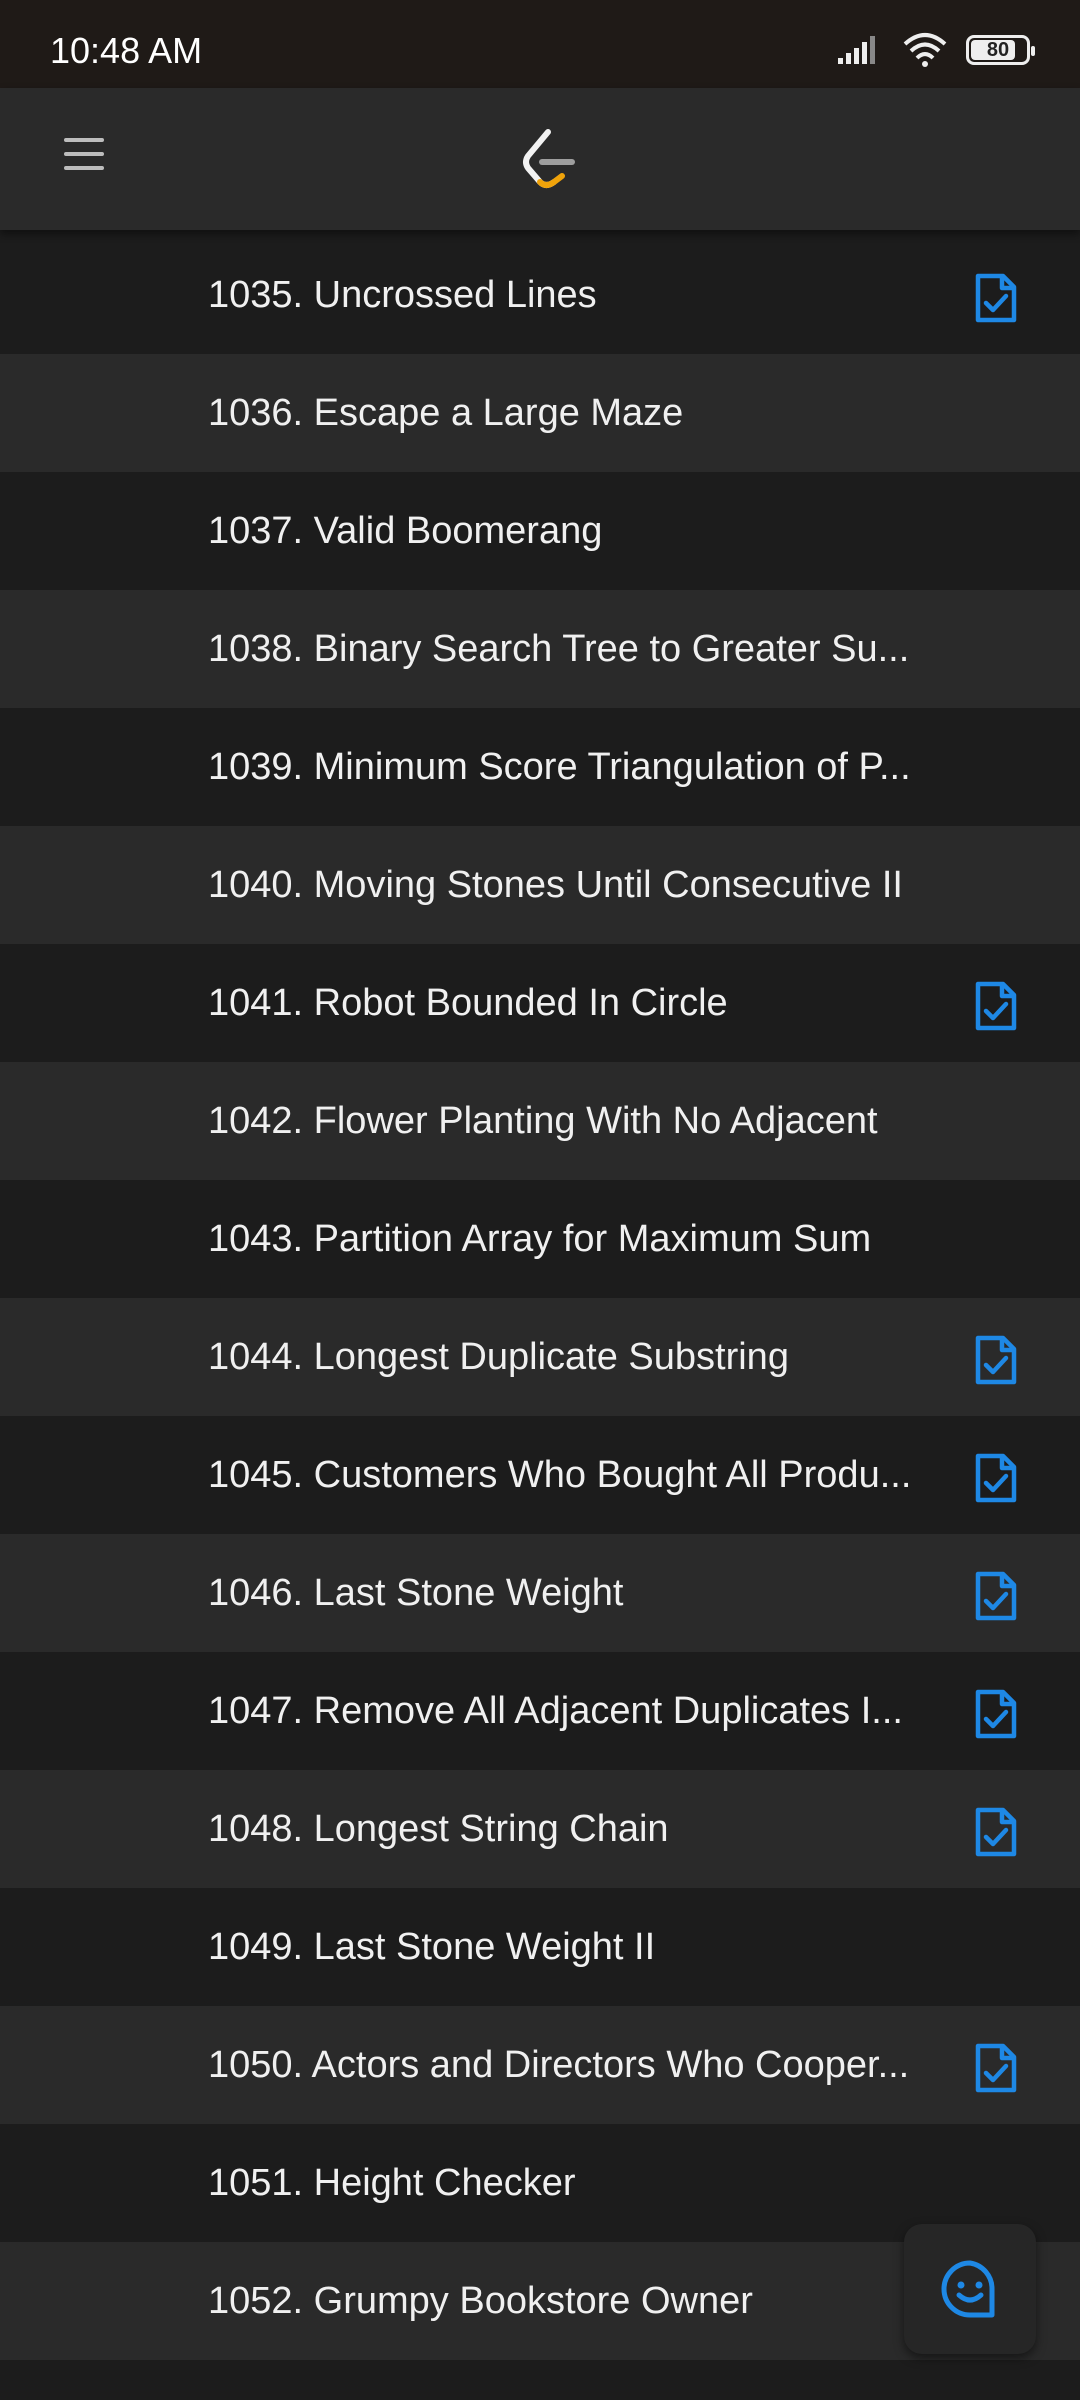 The height and width of the screenshot is (2400, 1080). Describe the element at coordinates (405, 530) in the screenshot. I see `problem-title: 1037. Valid Boomerang` at that location.